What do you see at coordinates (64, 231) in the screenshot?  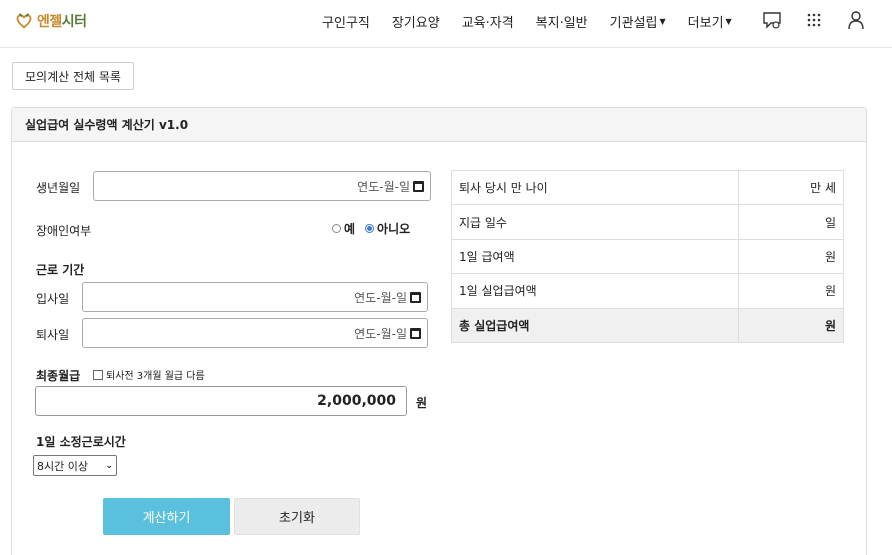 I see `disability-label: 장애인여부` at bounding box center [64, 231].